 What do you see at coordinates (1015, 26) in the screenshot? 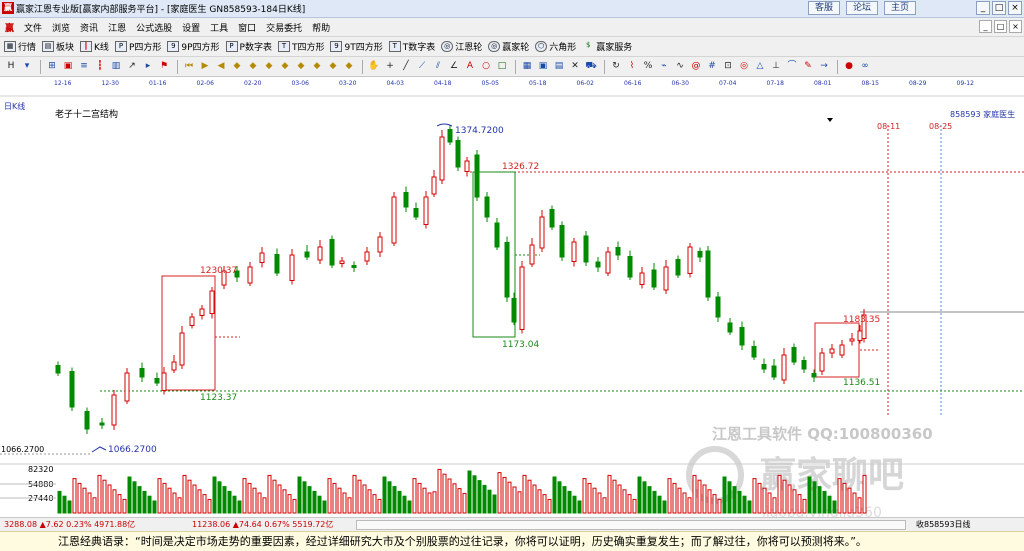
I see `mdi-close-icon: ×` at bounding box center [1015, 26].